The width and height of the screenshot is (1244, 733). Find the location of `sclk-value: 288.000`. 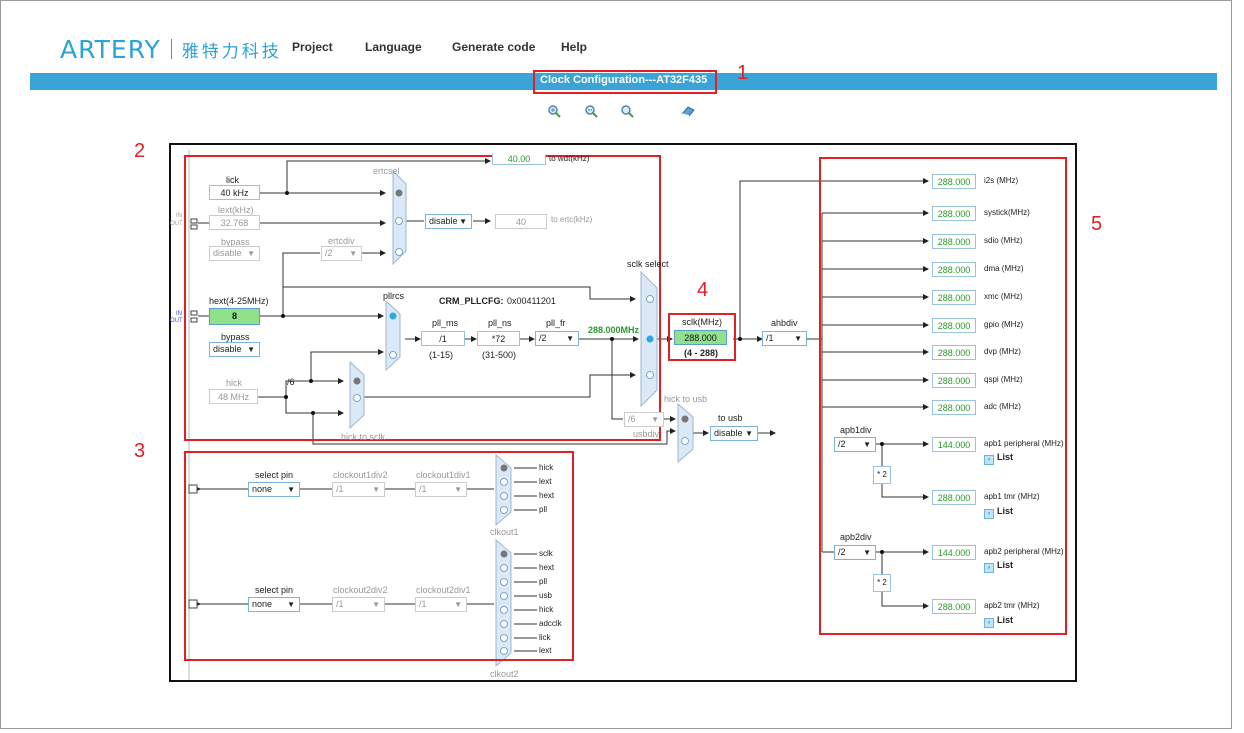

sclk-value: 288.000 is located at coordinates (700, 337).